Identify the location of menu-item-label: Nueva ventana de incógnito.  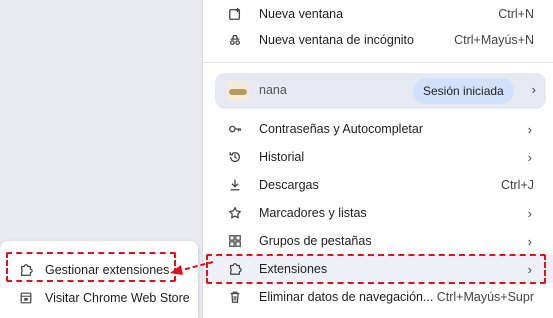
(336, 40).